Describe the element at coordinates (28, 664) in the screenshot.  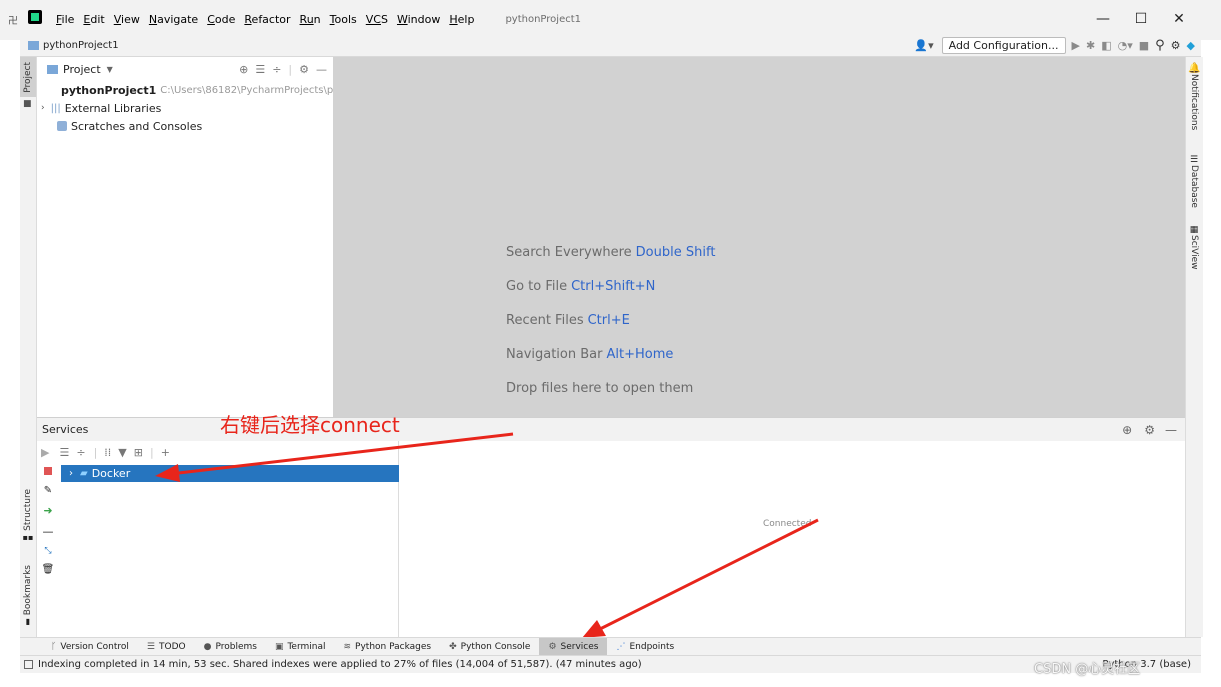
I see `status-toggle-icon` at that location.